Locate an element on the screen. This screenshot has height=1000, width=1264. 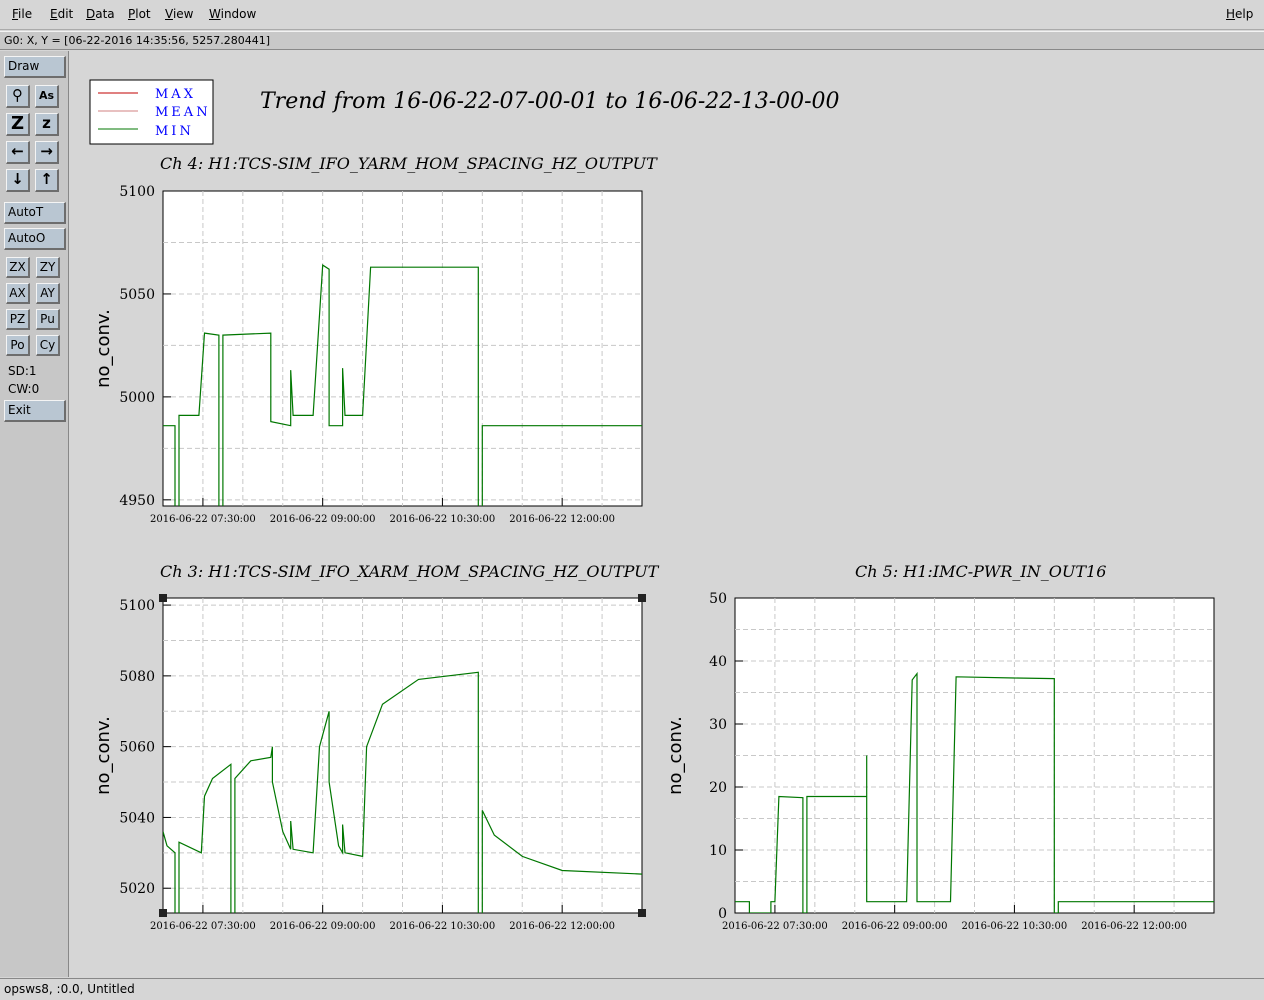
y-tick-label: 5000 is located at coordinates (137, 398).